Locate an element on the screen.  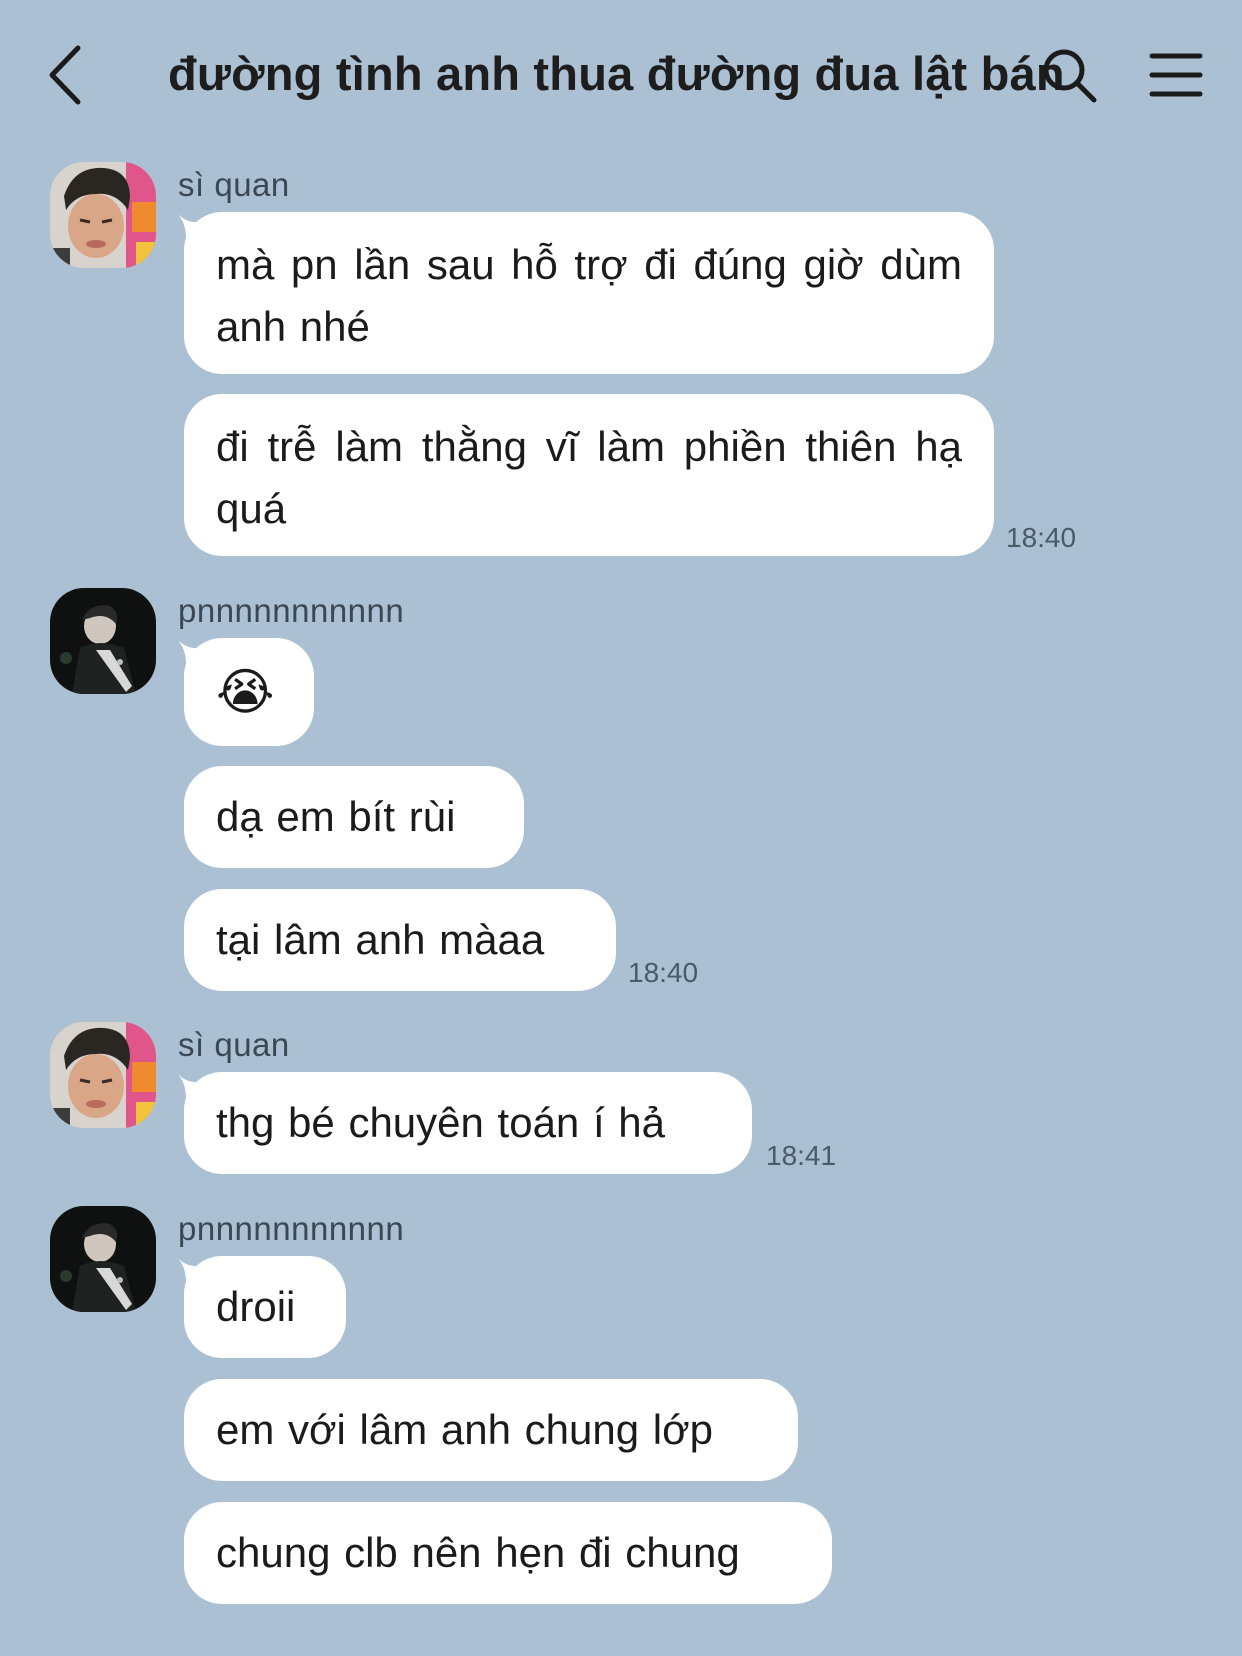
menu-button is located at coordinates (1176, 75).